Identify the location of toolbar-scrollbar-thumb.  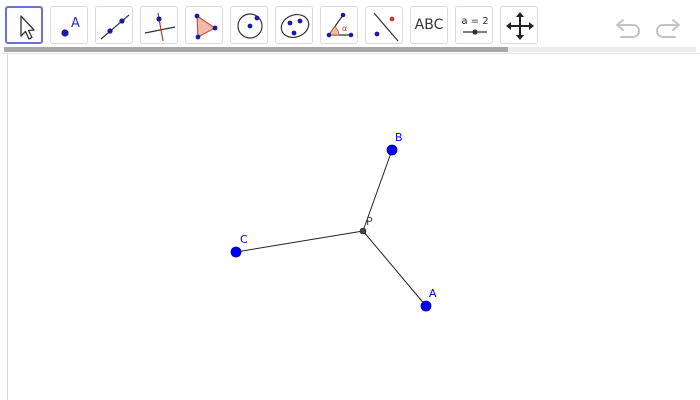
(256, 49).